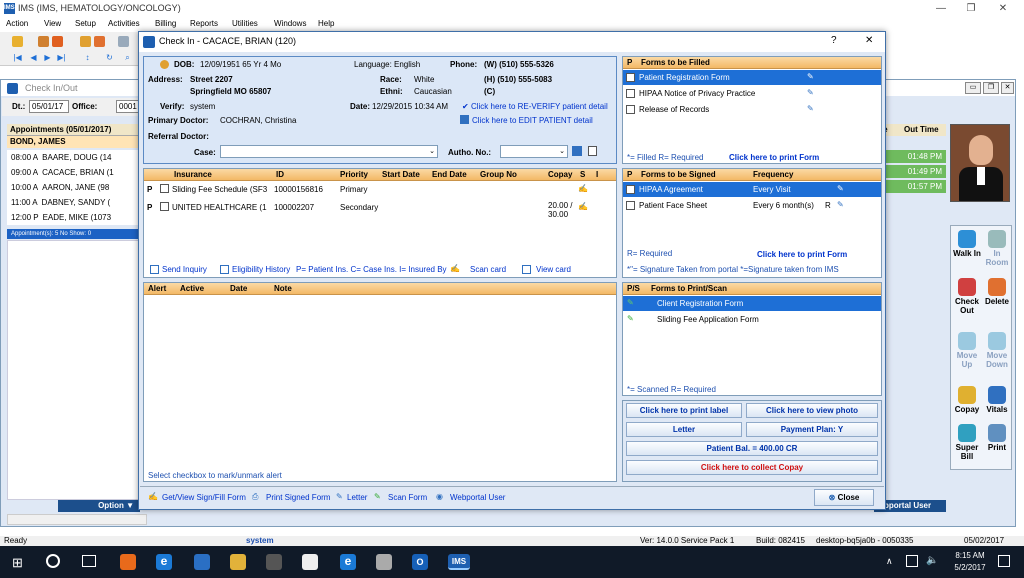 This screenshot has width=1024, height=578. I want to click on autho-select: ⌄, so click(534, 151).